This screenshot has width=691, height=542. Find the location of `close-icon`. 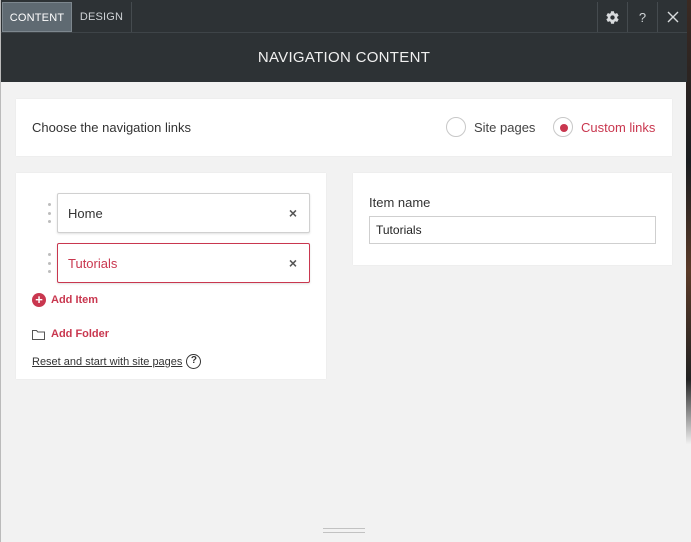

close-icon is located at coordinates (672, 17).